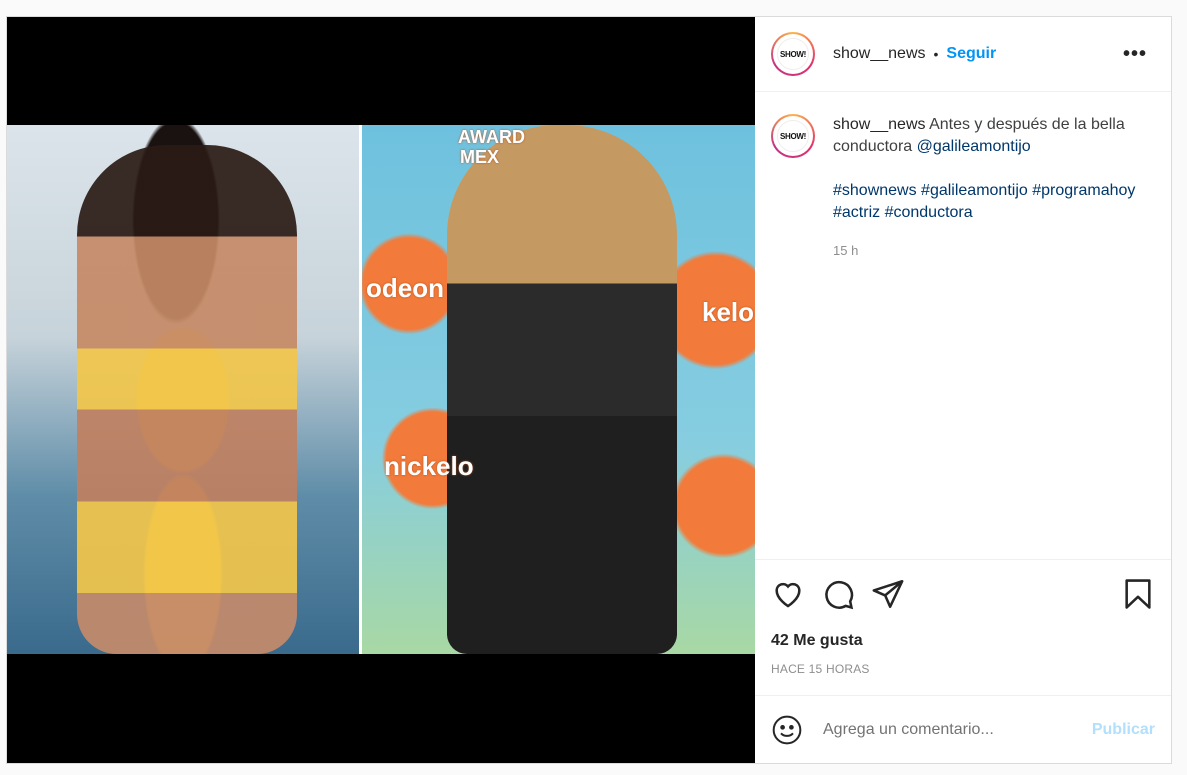 This screenshot has width=1187, height=775. I want to click on backdrop-logo-text: odeon, so click(405, 288).